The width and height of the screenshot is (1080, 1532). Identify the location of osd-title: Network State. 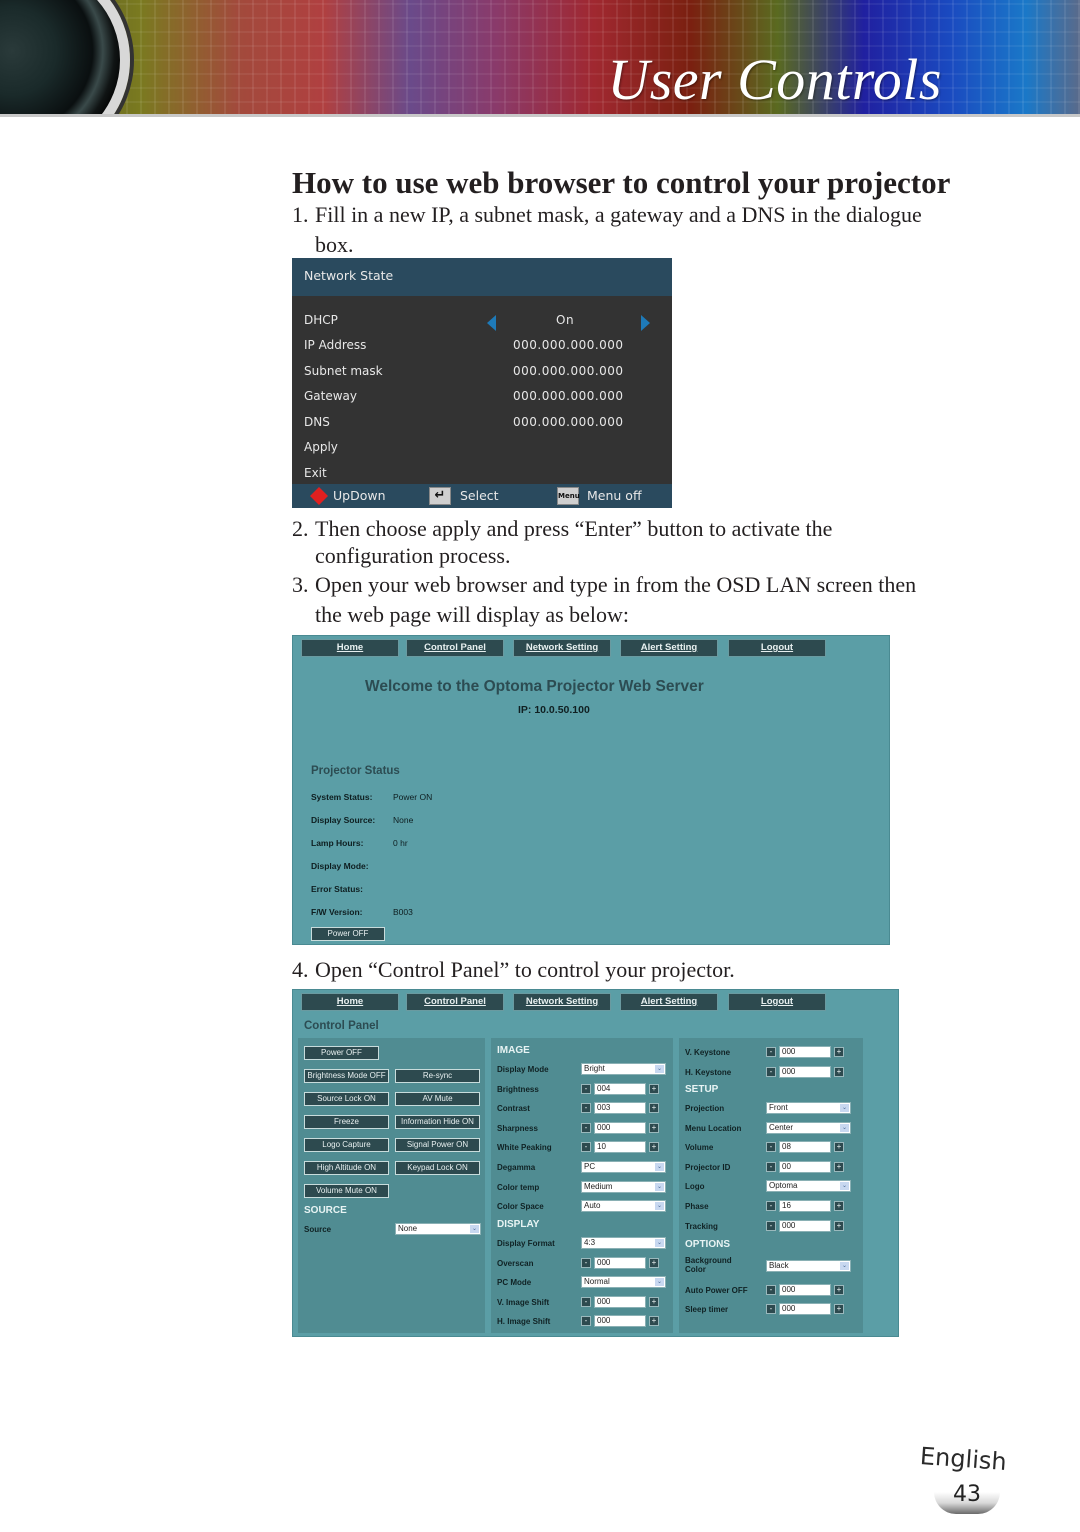
(482, 277).